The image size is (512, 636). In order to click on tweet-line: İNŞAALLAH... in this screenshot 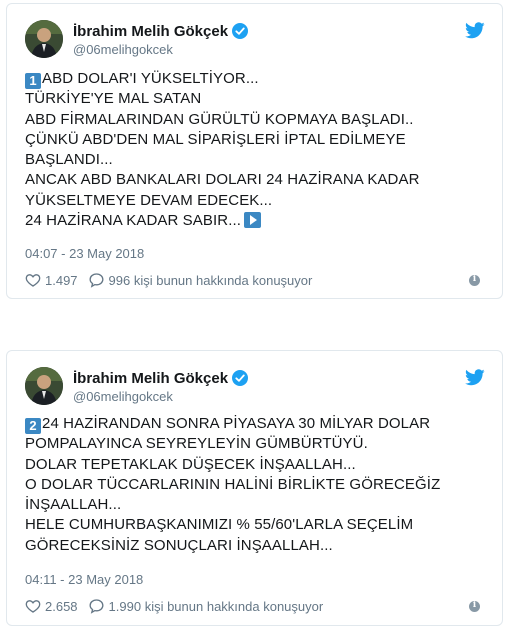, I will do `click(73, 505)`.